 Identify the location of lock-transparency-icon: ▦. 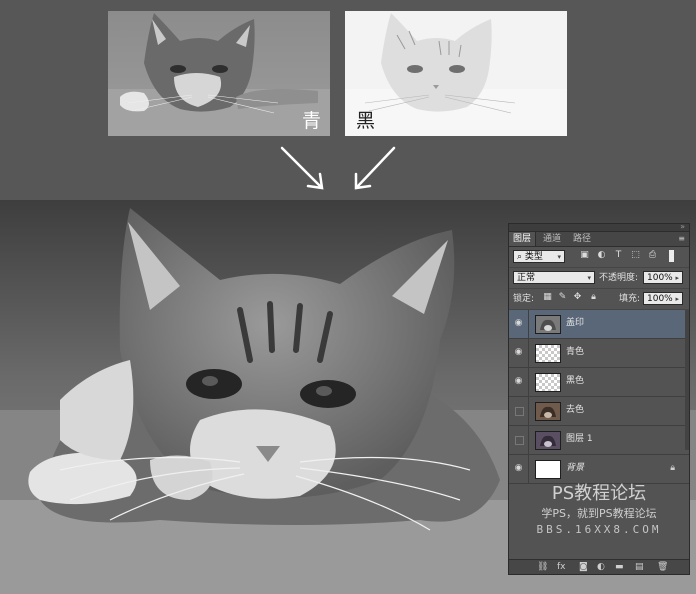
(547, 297).